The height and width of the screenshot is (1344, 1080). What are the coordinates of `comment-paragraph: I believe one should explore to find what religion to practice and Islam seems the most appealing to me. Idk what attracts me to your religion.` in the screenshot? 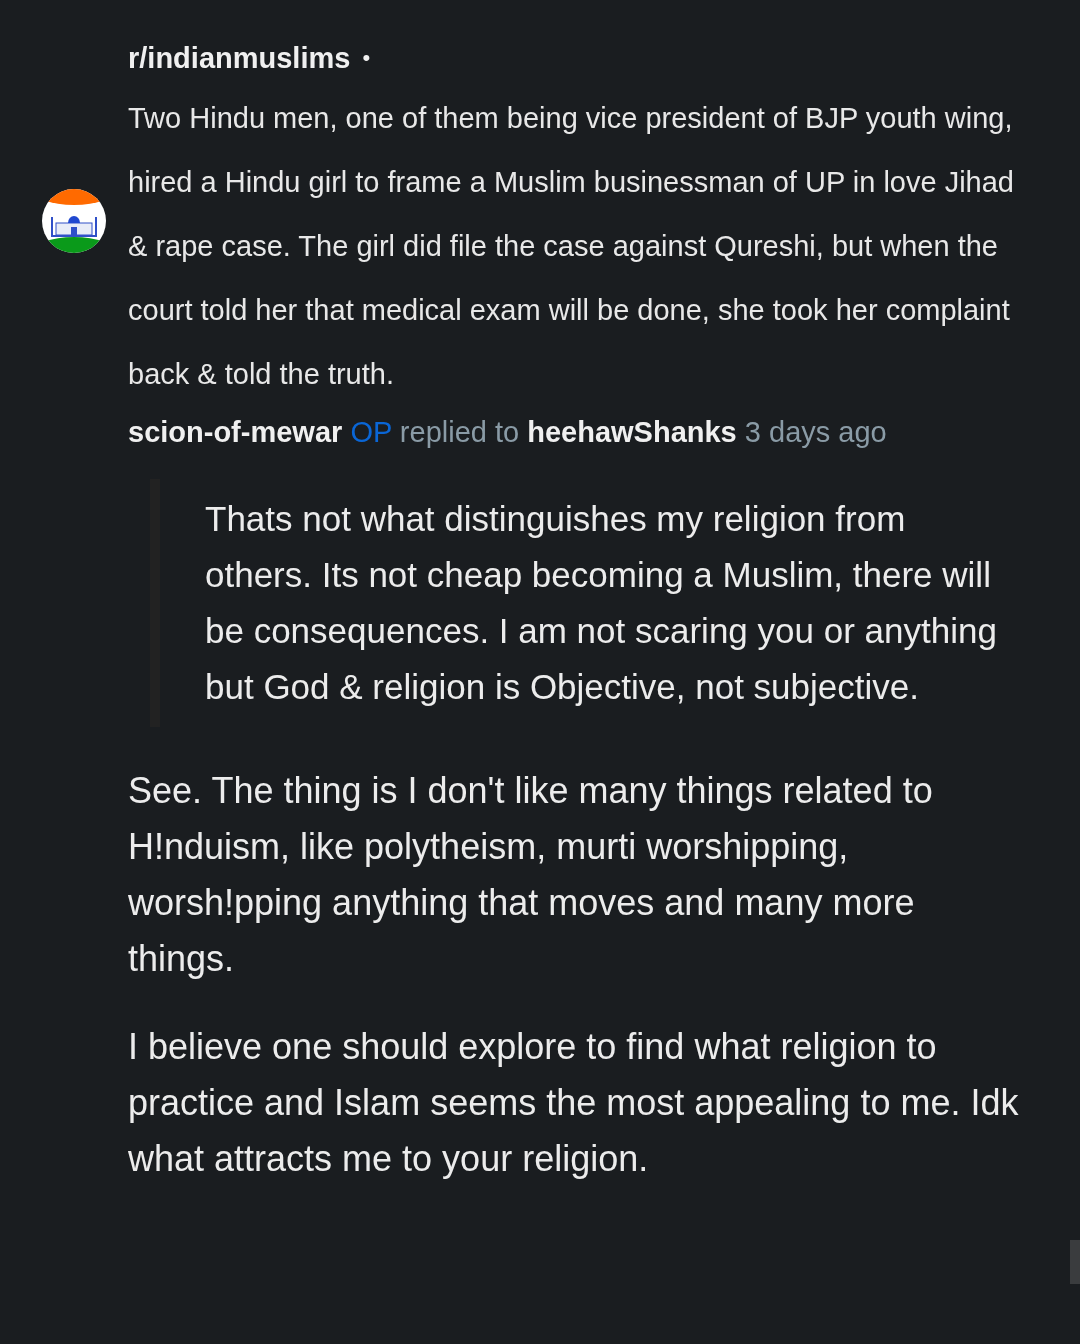 It's located at (574, 1103).